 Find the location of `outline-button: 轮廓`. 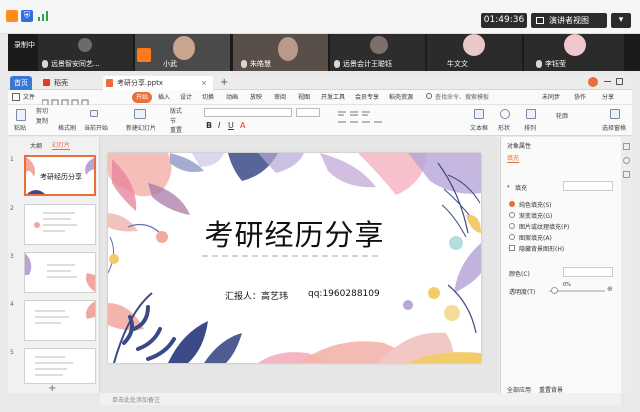

outline-button: 轮廓 is located at coordinates (562, 117).